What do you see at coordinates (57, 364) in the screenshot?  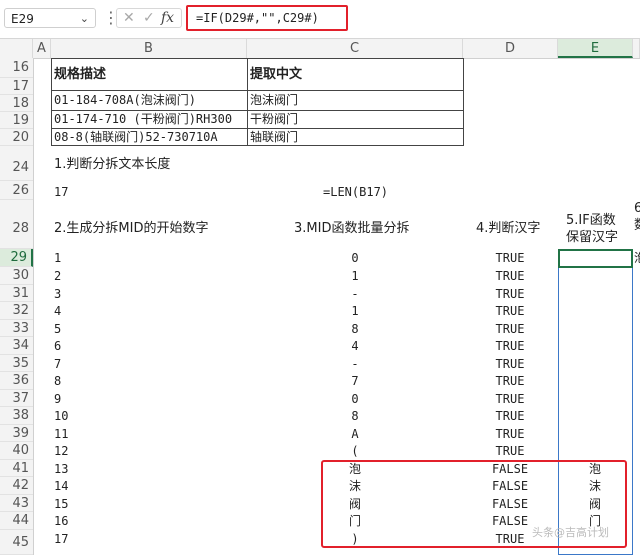 I see `start-number-cell: 7` at bounding box center [57, 364].